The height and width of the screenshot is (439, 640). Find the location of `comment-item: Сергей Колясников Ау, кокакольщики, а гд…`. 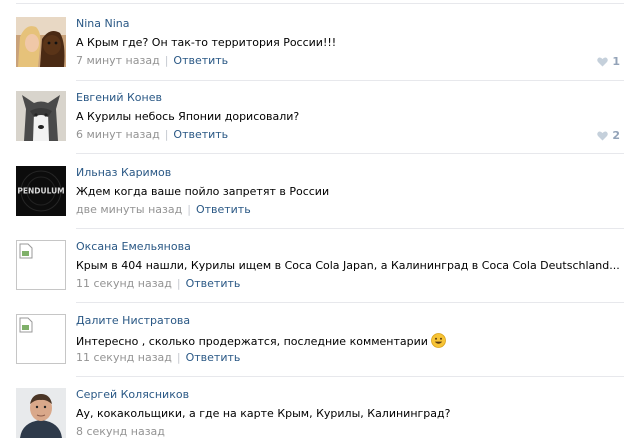

comment-item: Сергей Колясников Ау, кокакольщики, а гд… is located at coordinates (320, 413).